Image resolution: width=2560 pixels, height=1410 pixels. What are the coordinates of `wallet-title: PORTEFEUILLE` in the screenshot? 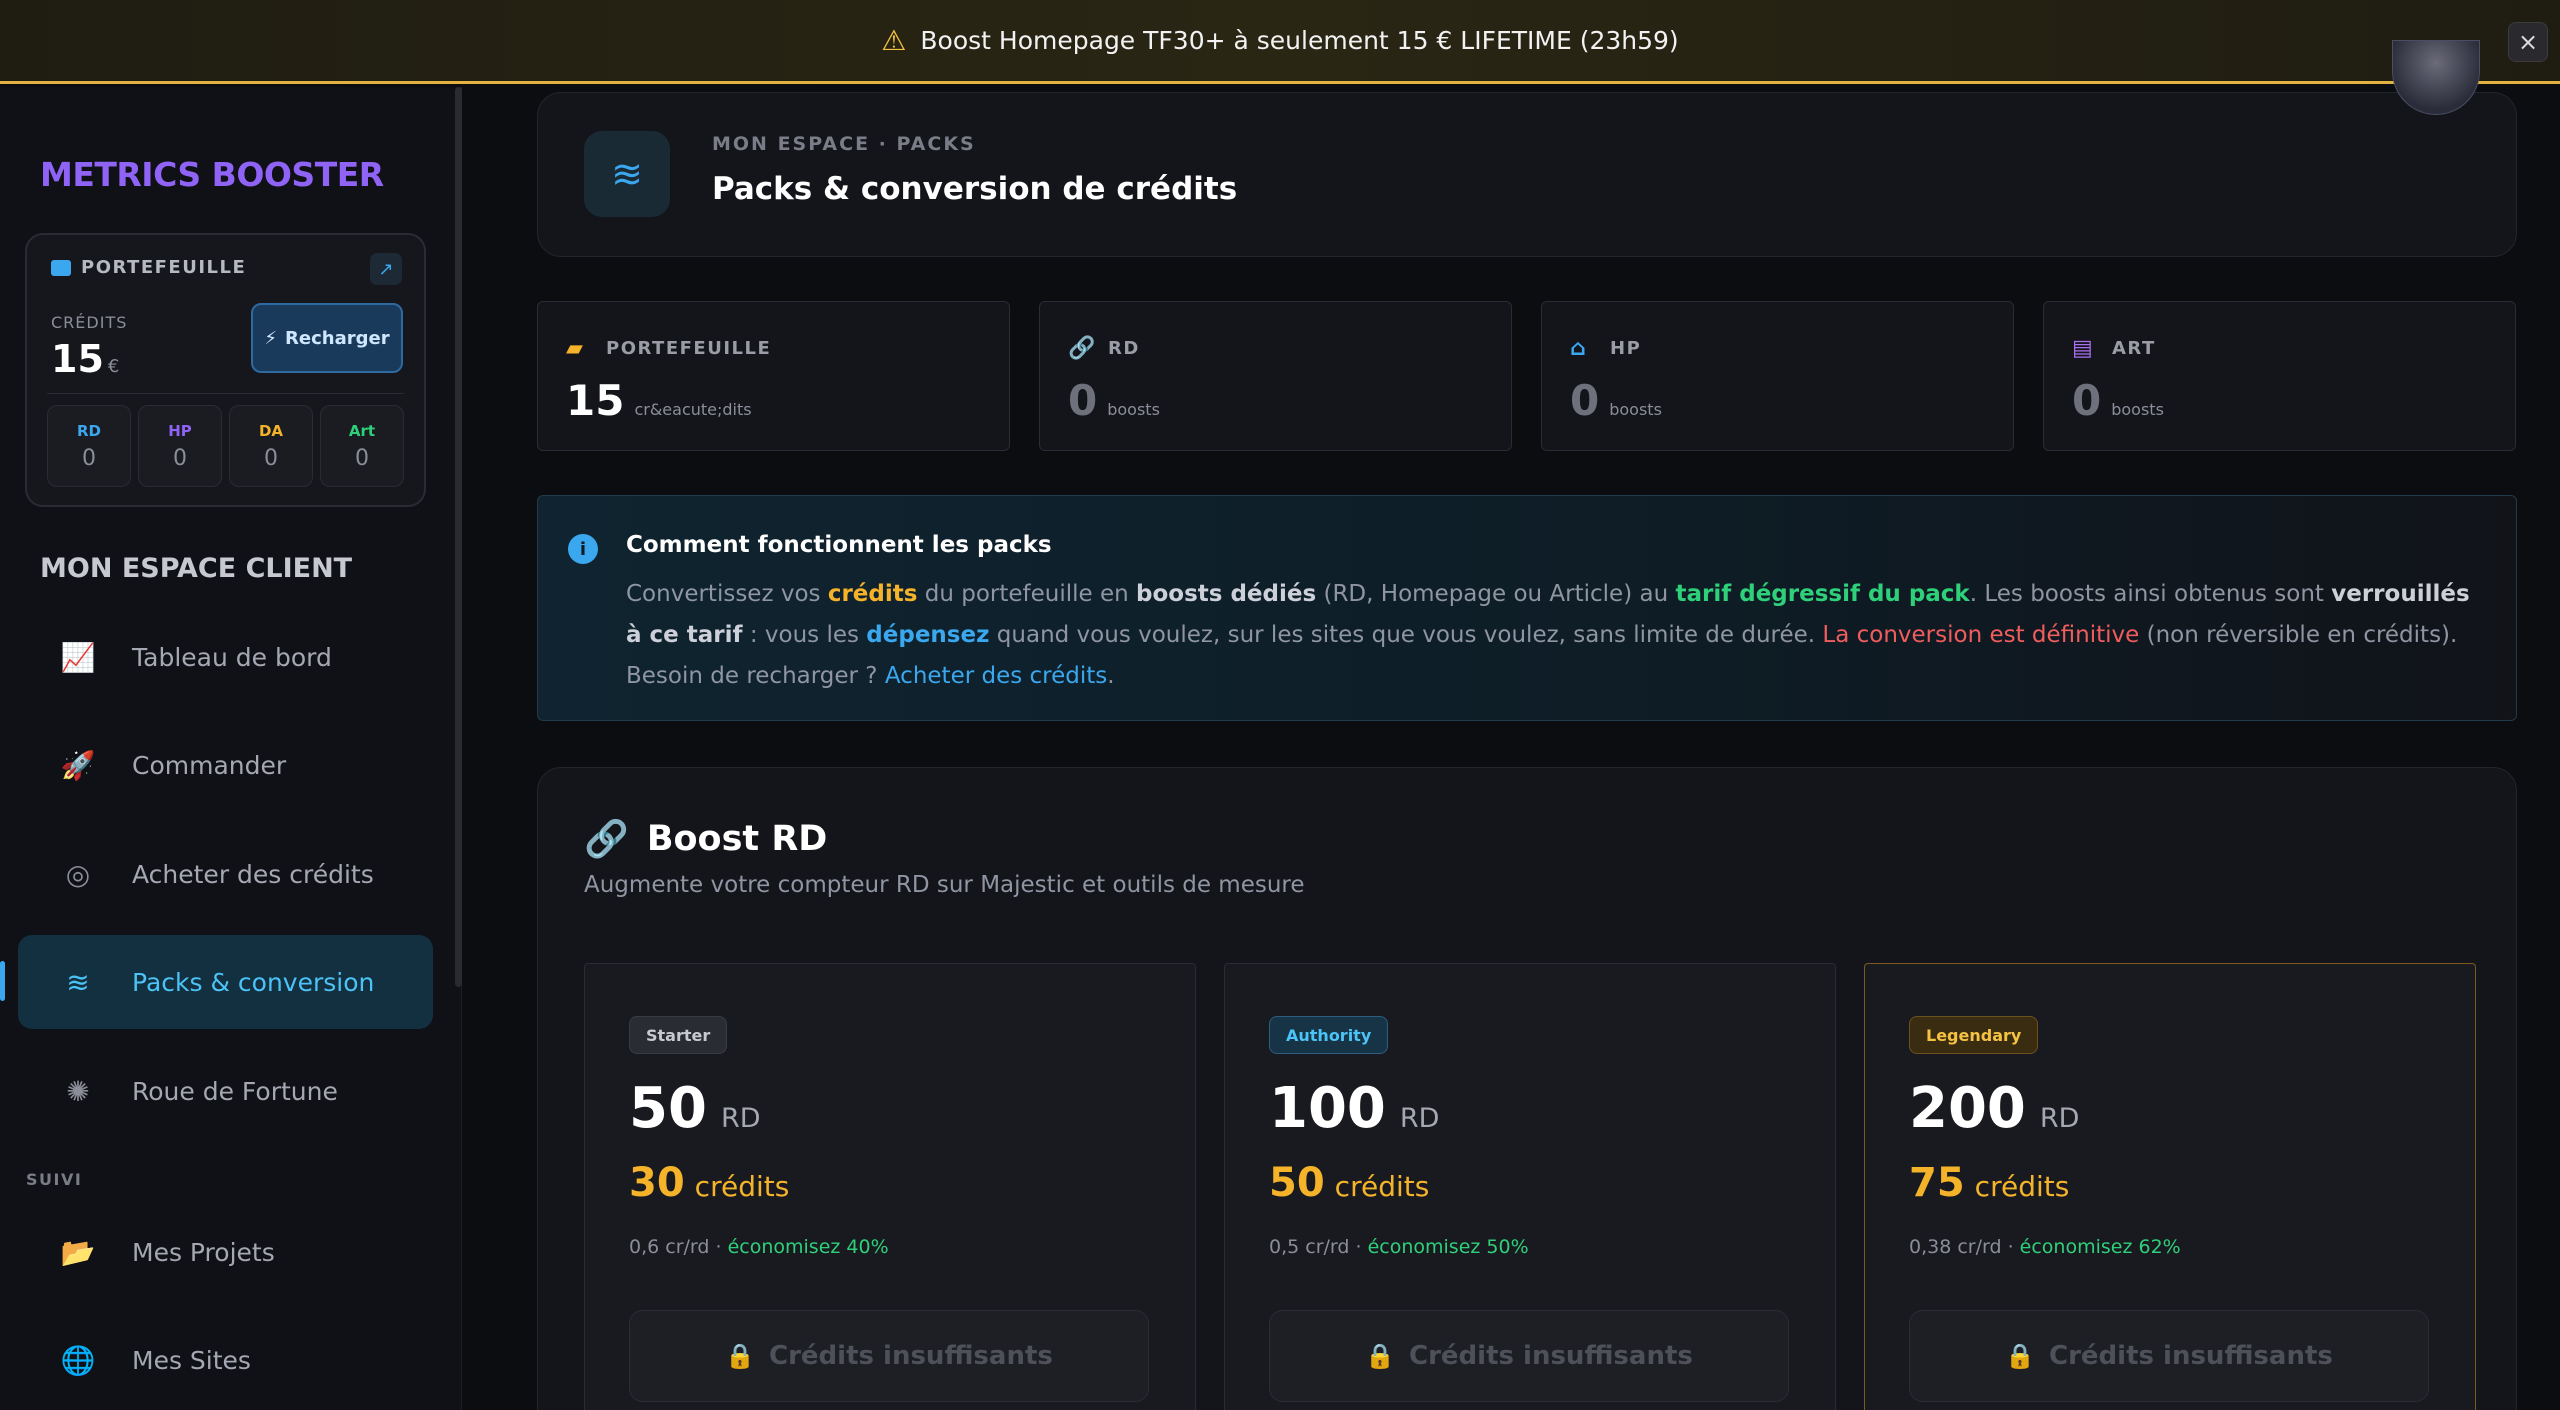 It's located at (164, 267).